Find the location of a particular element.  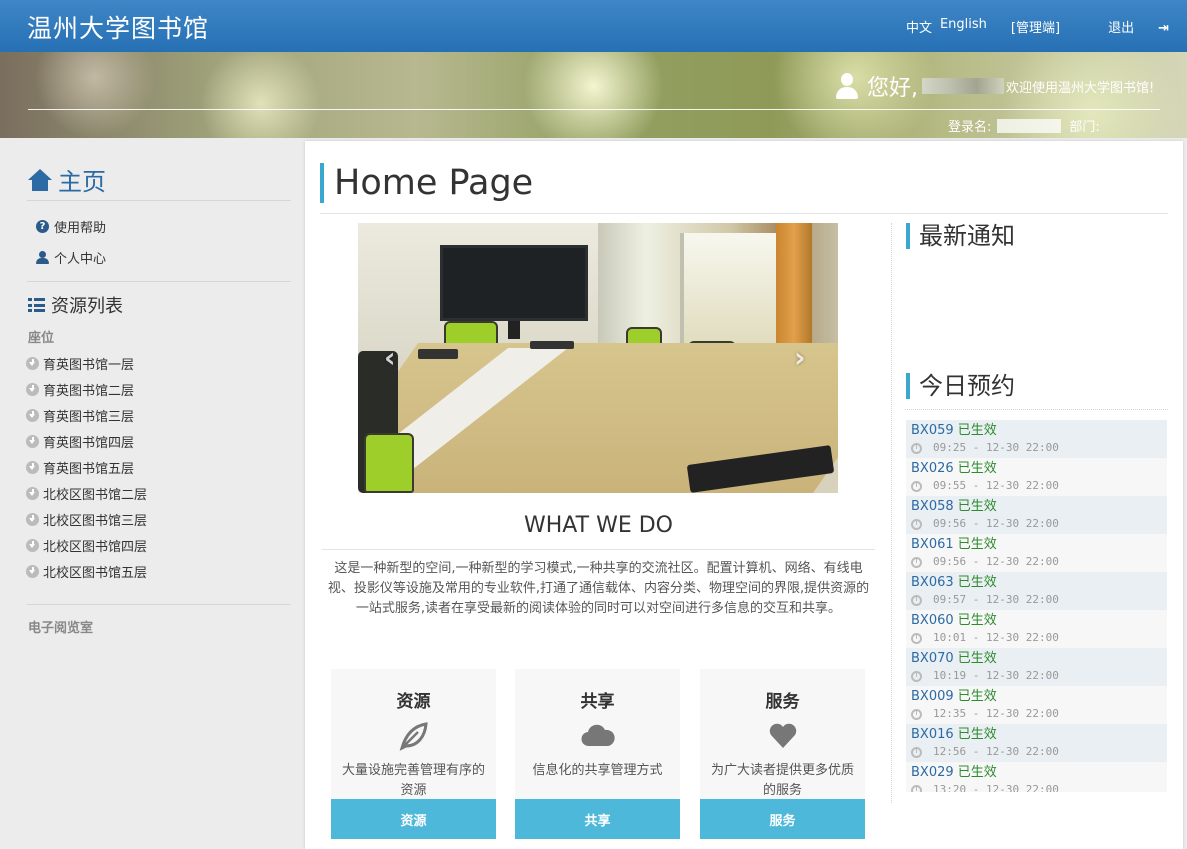

booking-item: BX060 已生效 10:01 - 12-30 22:00 is located at coordinates (1036, 629).